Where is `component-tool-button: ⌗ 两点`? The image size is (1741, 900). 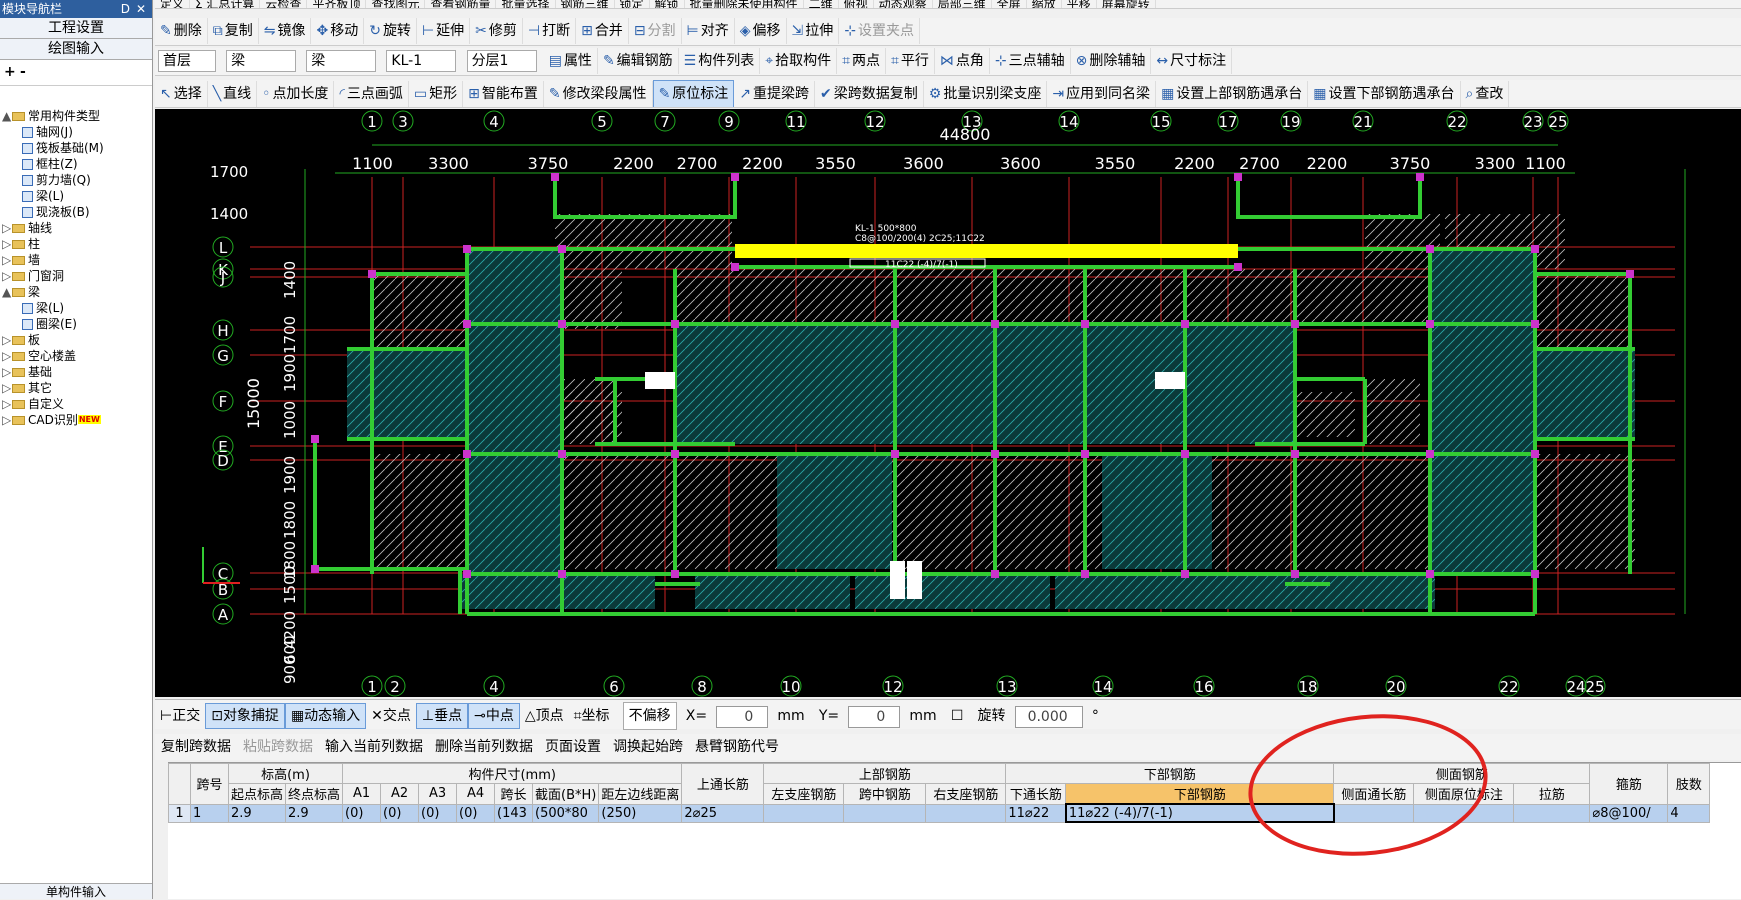 component-tool-button: ⌗ 两点 is located at coordinates (862, 61).